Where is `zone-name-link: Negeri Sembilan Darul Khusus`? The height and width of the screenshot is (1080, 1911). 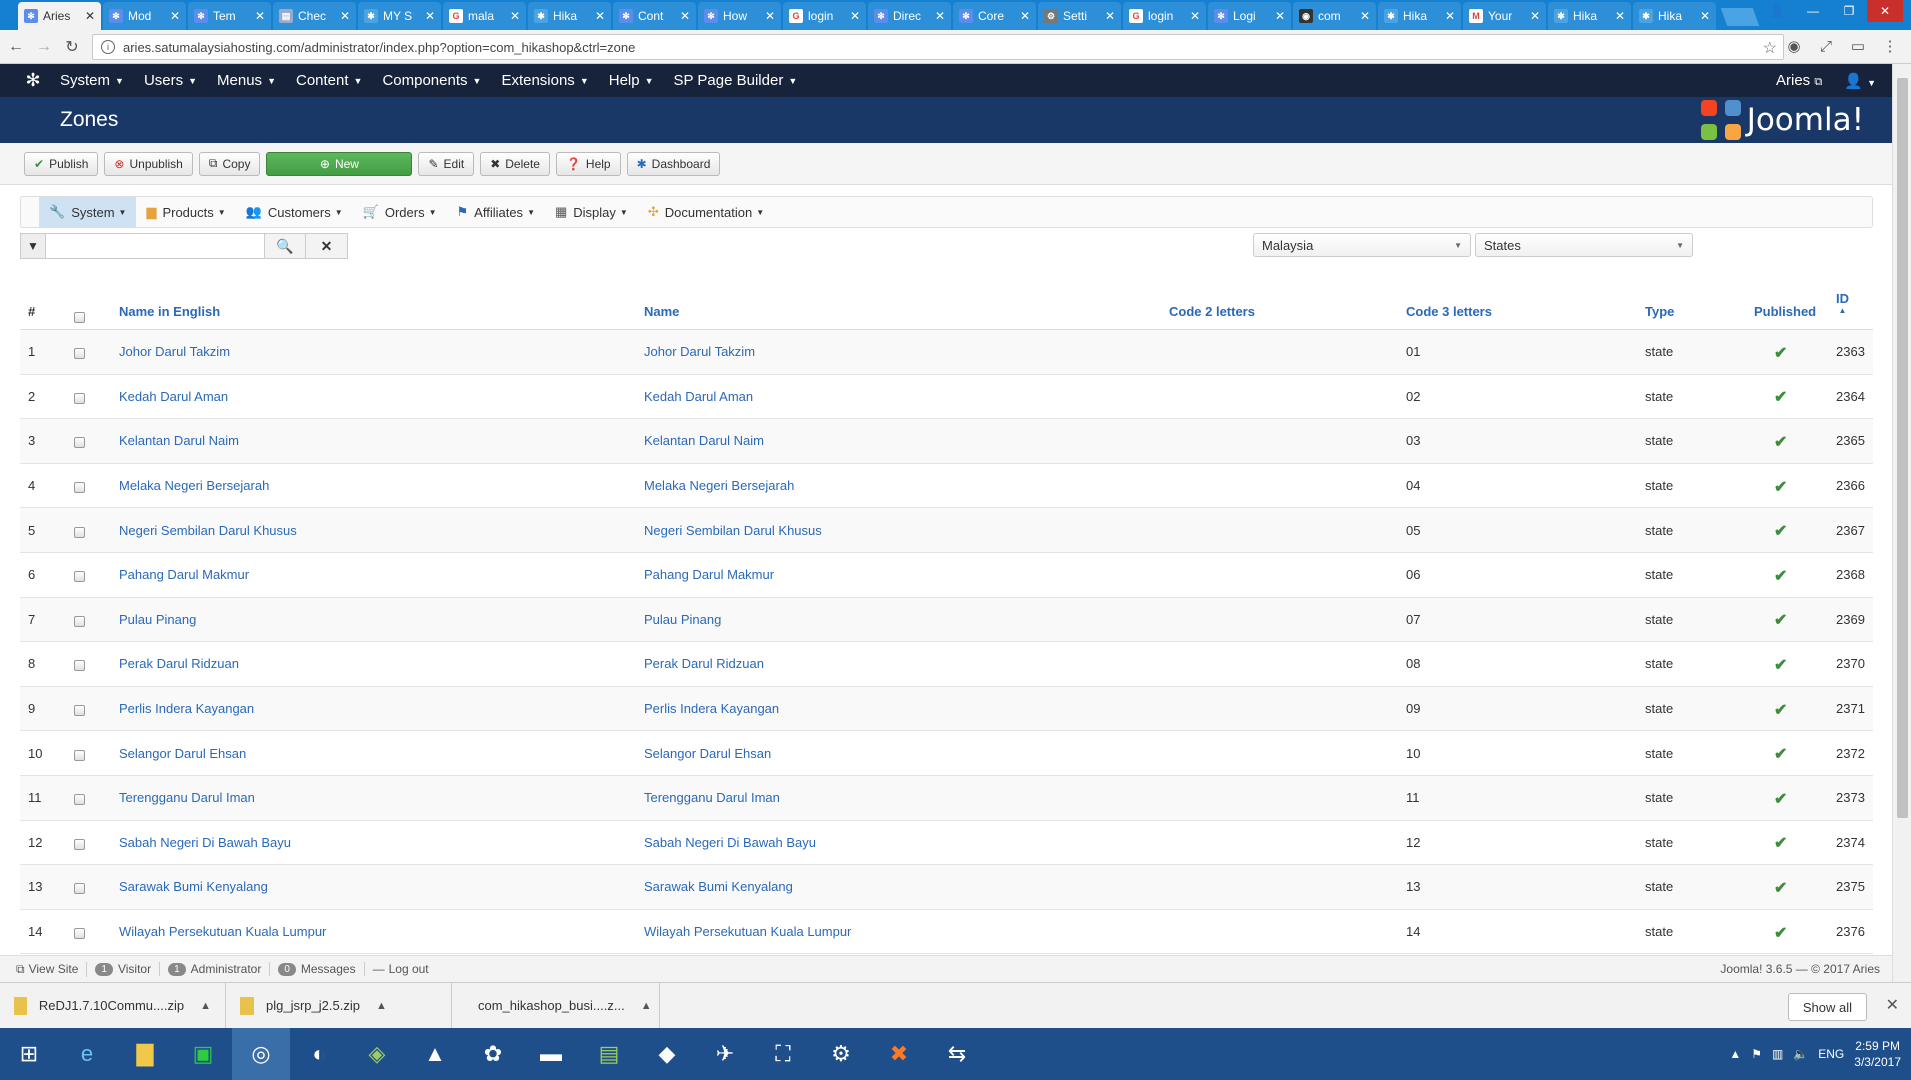
zone-name-link: Negeri Sembilan Darul Khusus is located at coordinates (733, 530).